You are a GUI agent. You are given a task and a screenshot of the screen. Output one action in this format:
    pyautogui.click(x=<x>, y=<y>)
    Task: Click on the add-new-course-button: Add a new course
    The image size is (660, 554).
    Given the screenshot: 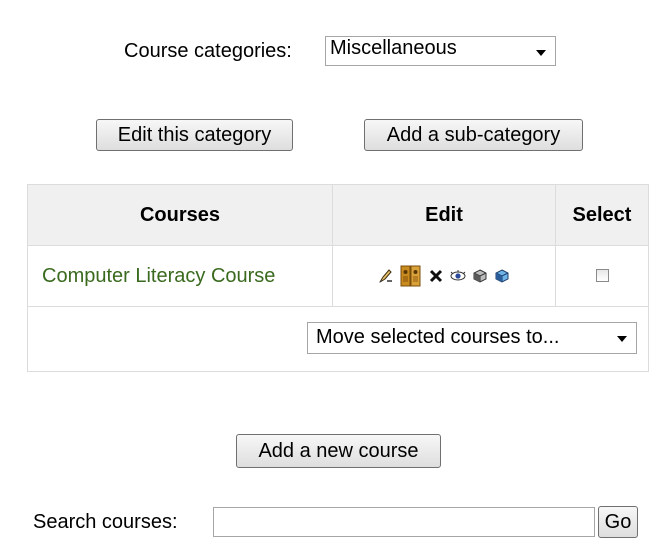 What is the action you would take?
    pyautogui.click(x=338, y=451)
    